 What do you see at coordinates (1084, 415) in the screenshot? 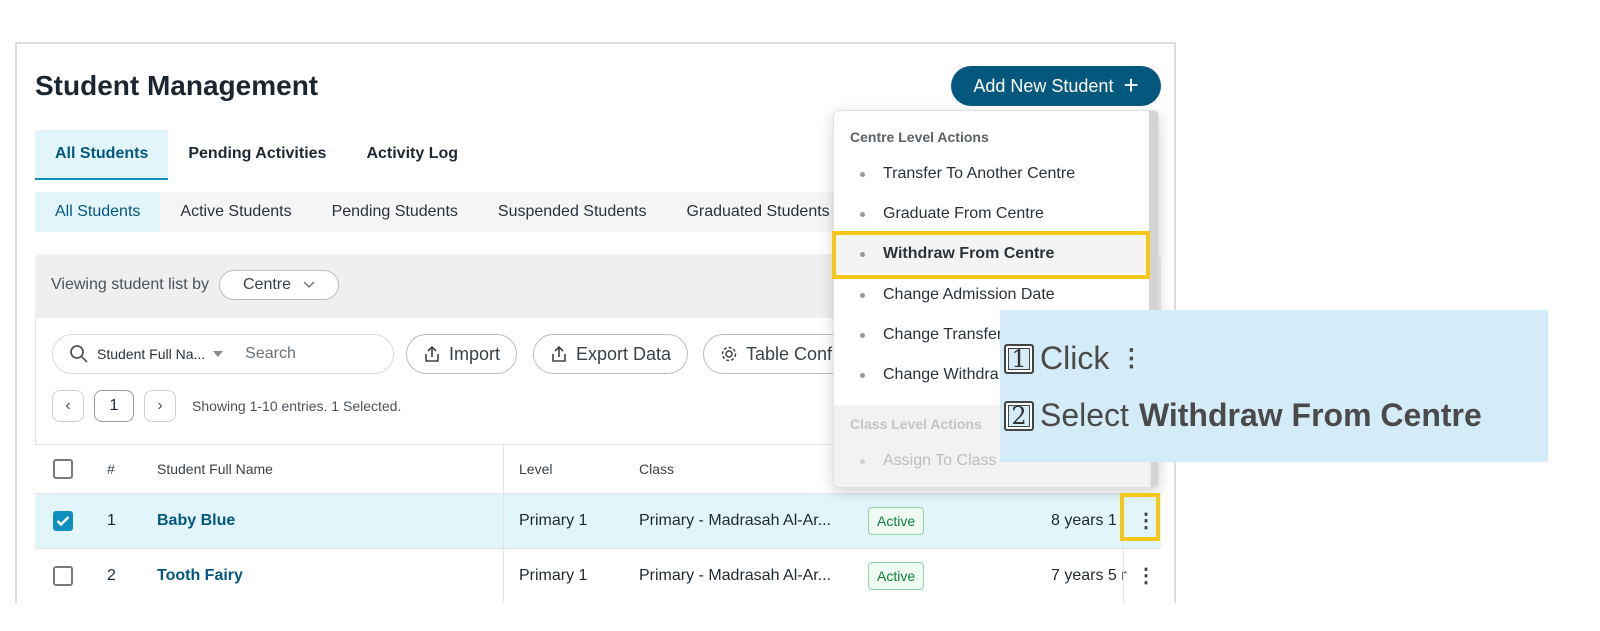
I see `step-text: Select` at bounding box center [1084, 415].